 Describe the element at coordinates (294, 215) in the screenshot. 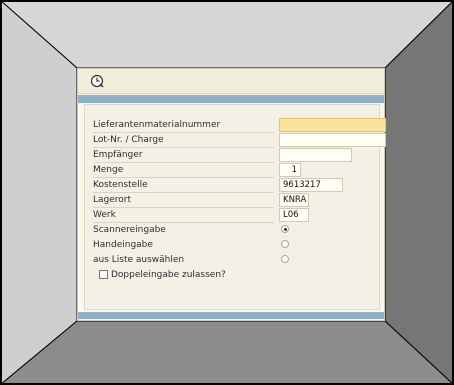

I see `werk-input: L06` at that location.